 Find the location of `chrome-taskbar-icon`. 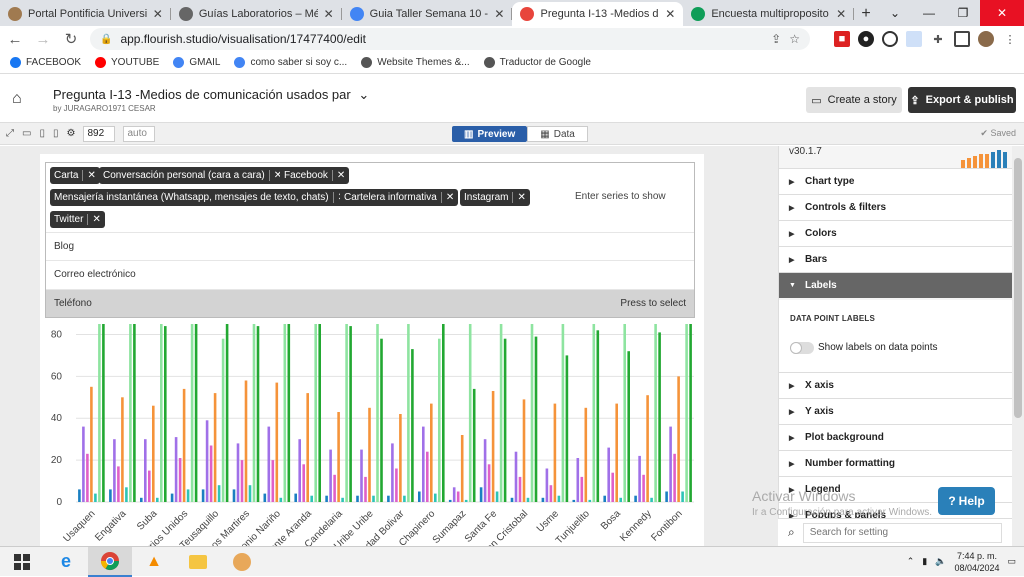

chrome-taskbar-icon is located at coordinates (110, 561).